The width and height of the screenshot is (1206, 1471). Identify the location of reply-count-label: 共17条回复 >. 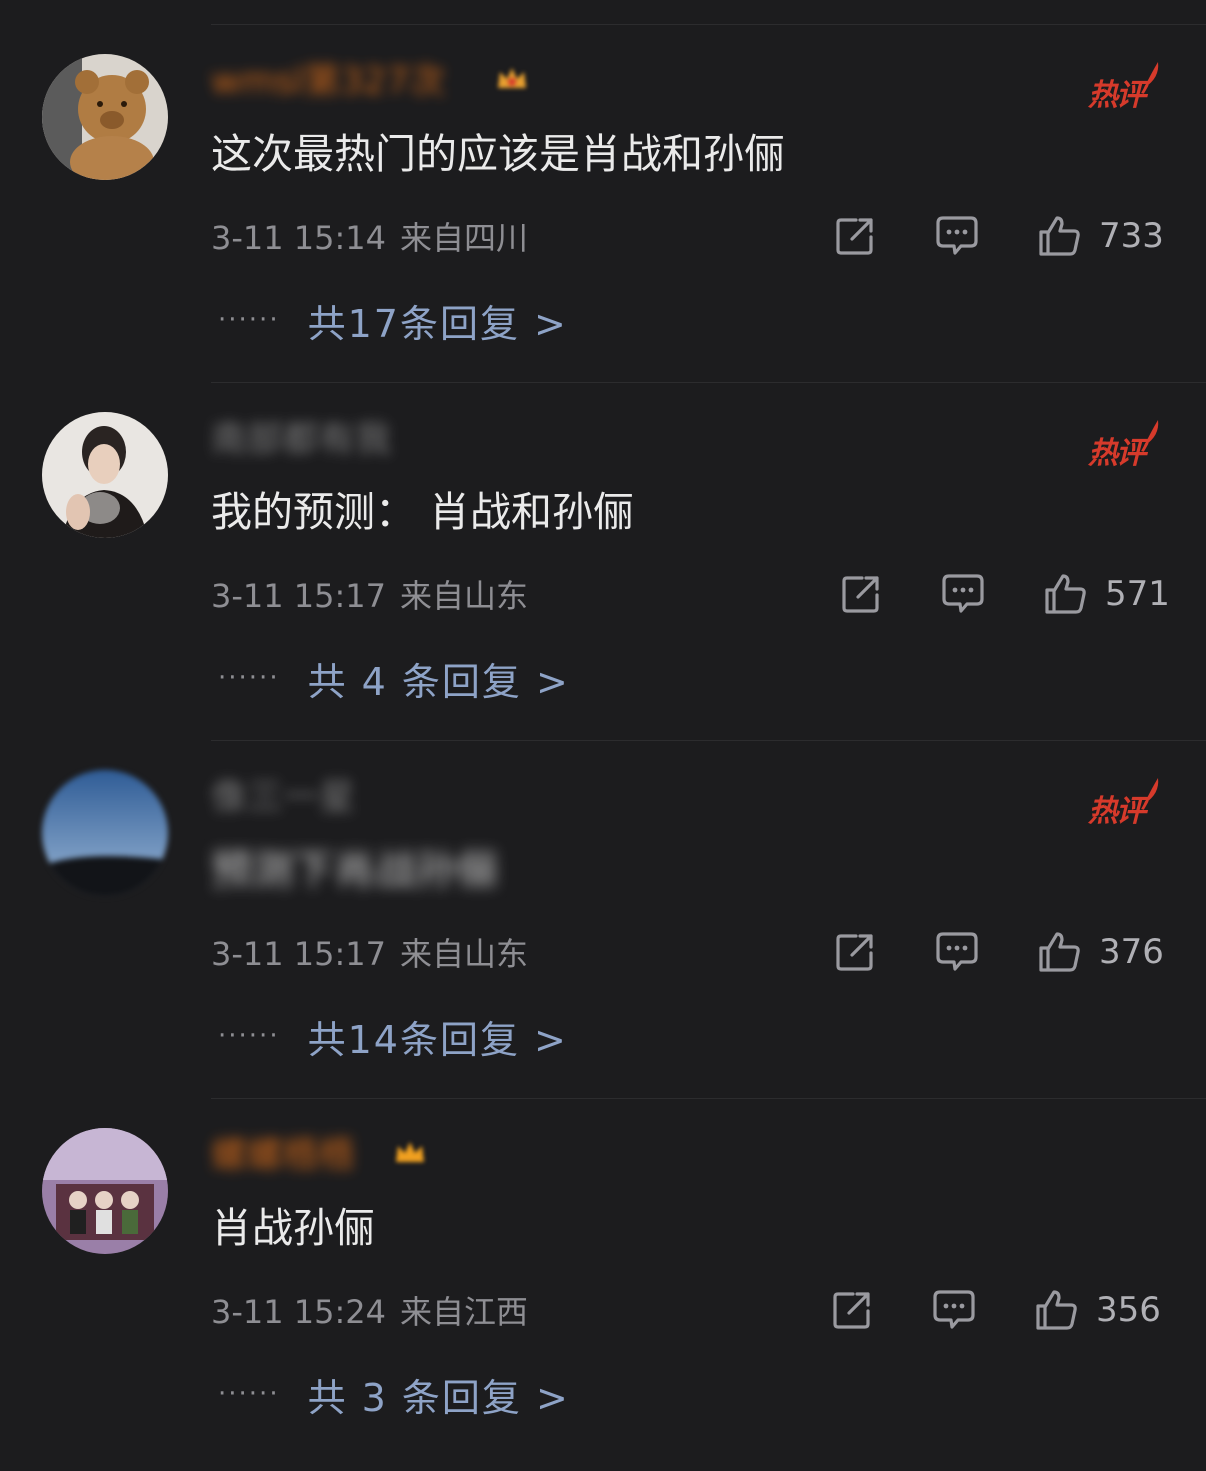
(437, 323).